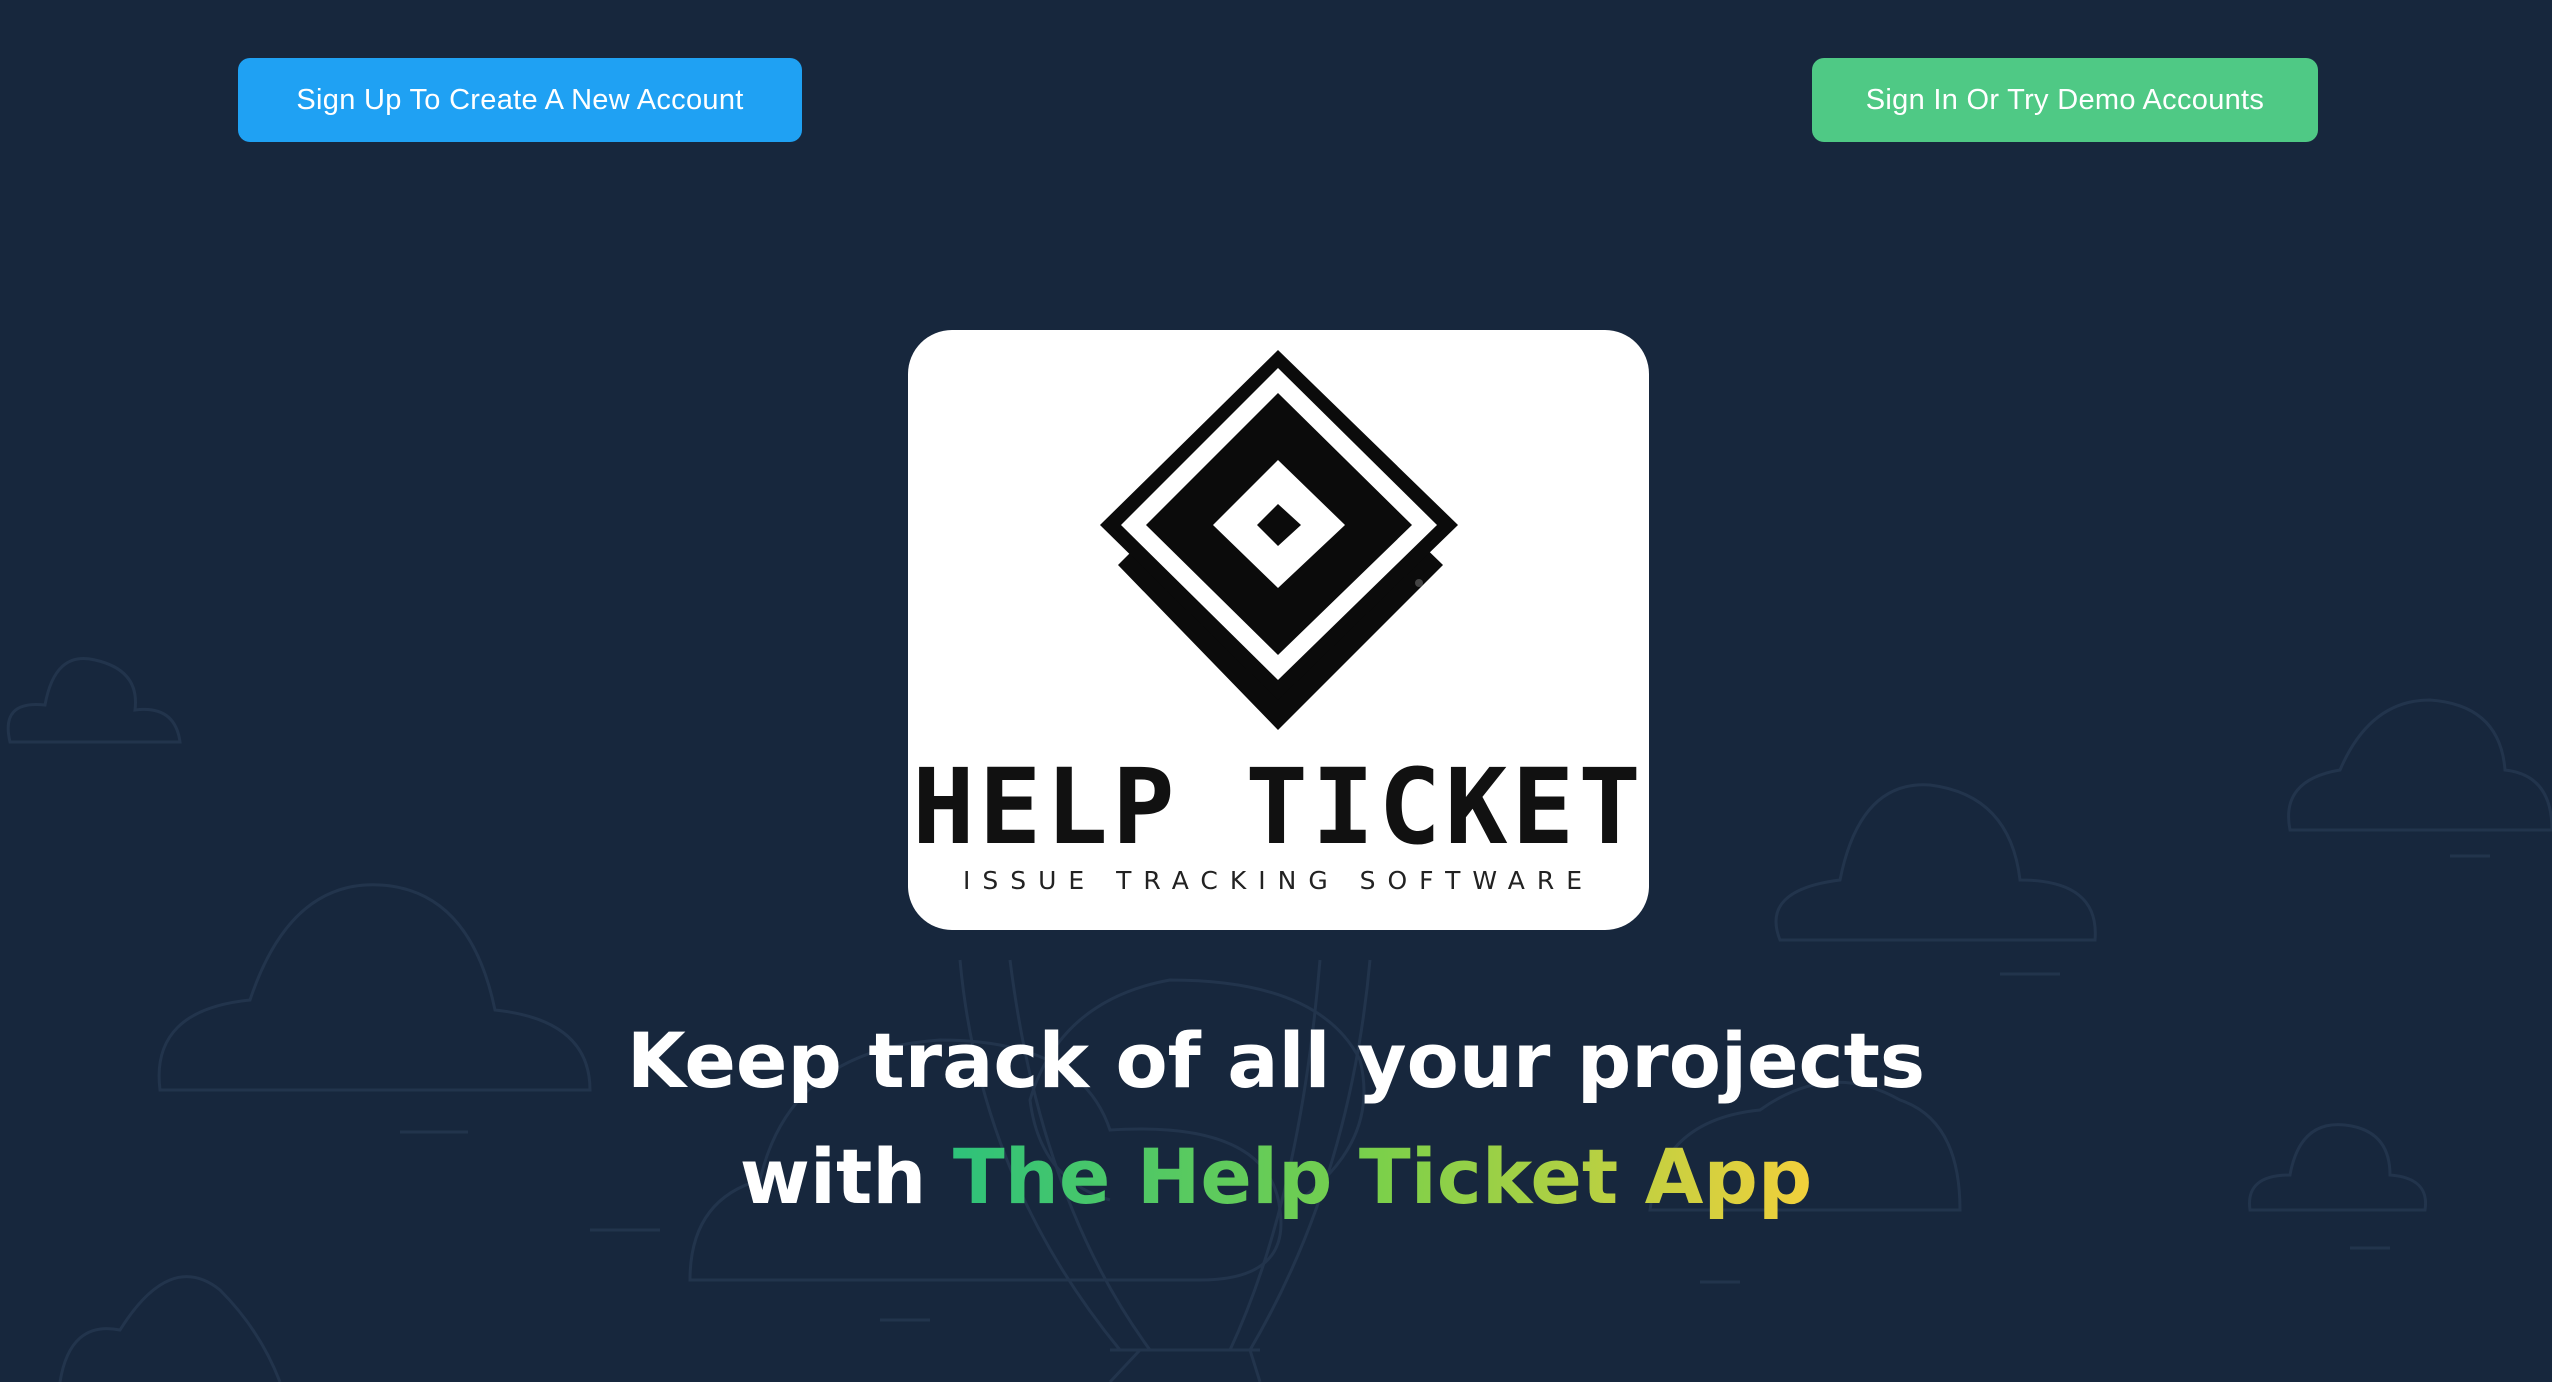 This screenshot has width=2552, height=1382. Describe the element at coordinates (1278, 630) in the screenshot. I see `help-ticket-logo: HELP TICKET ISSUE TRACKING SOFTWARE` at that location.